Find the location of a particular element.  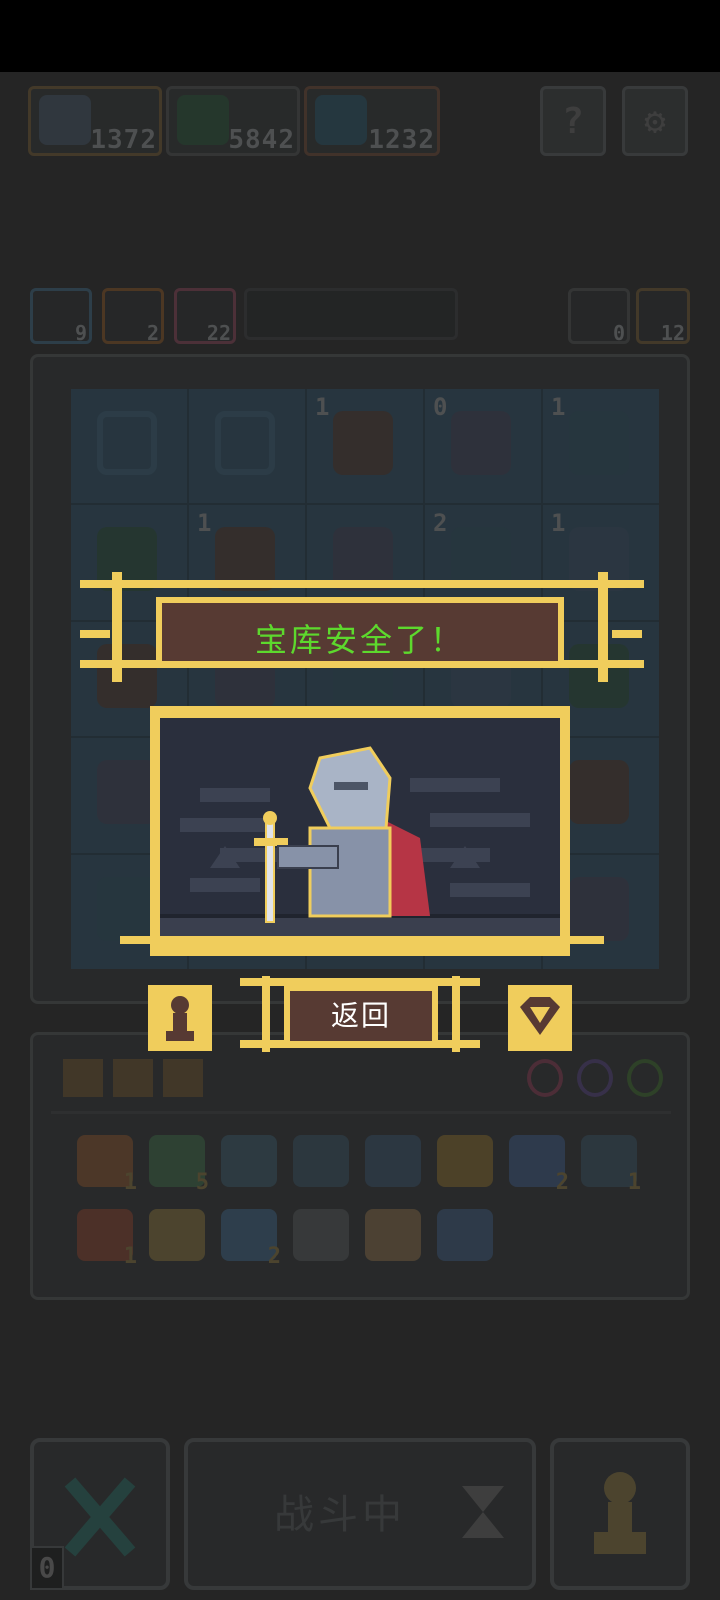

ring-purple-icon is located at coordinates (595, 1078).